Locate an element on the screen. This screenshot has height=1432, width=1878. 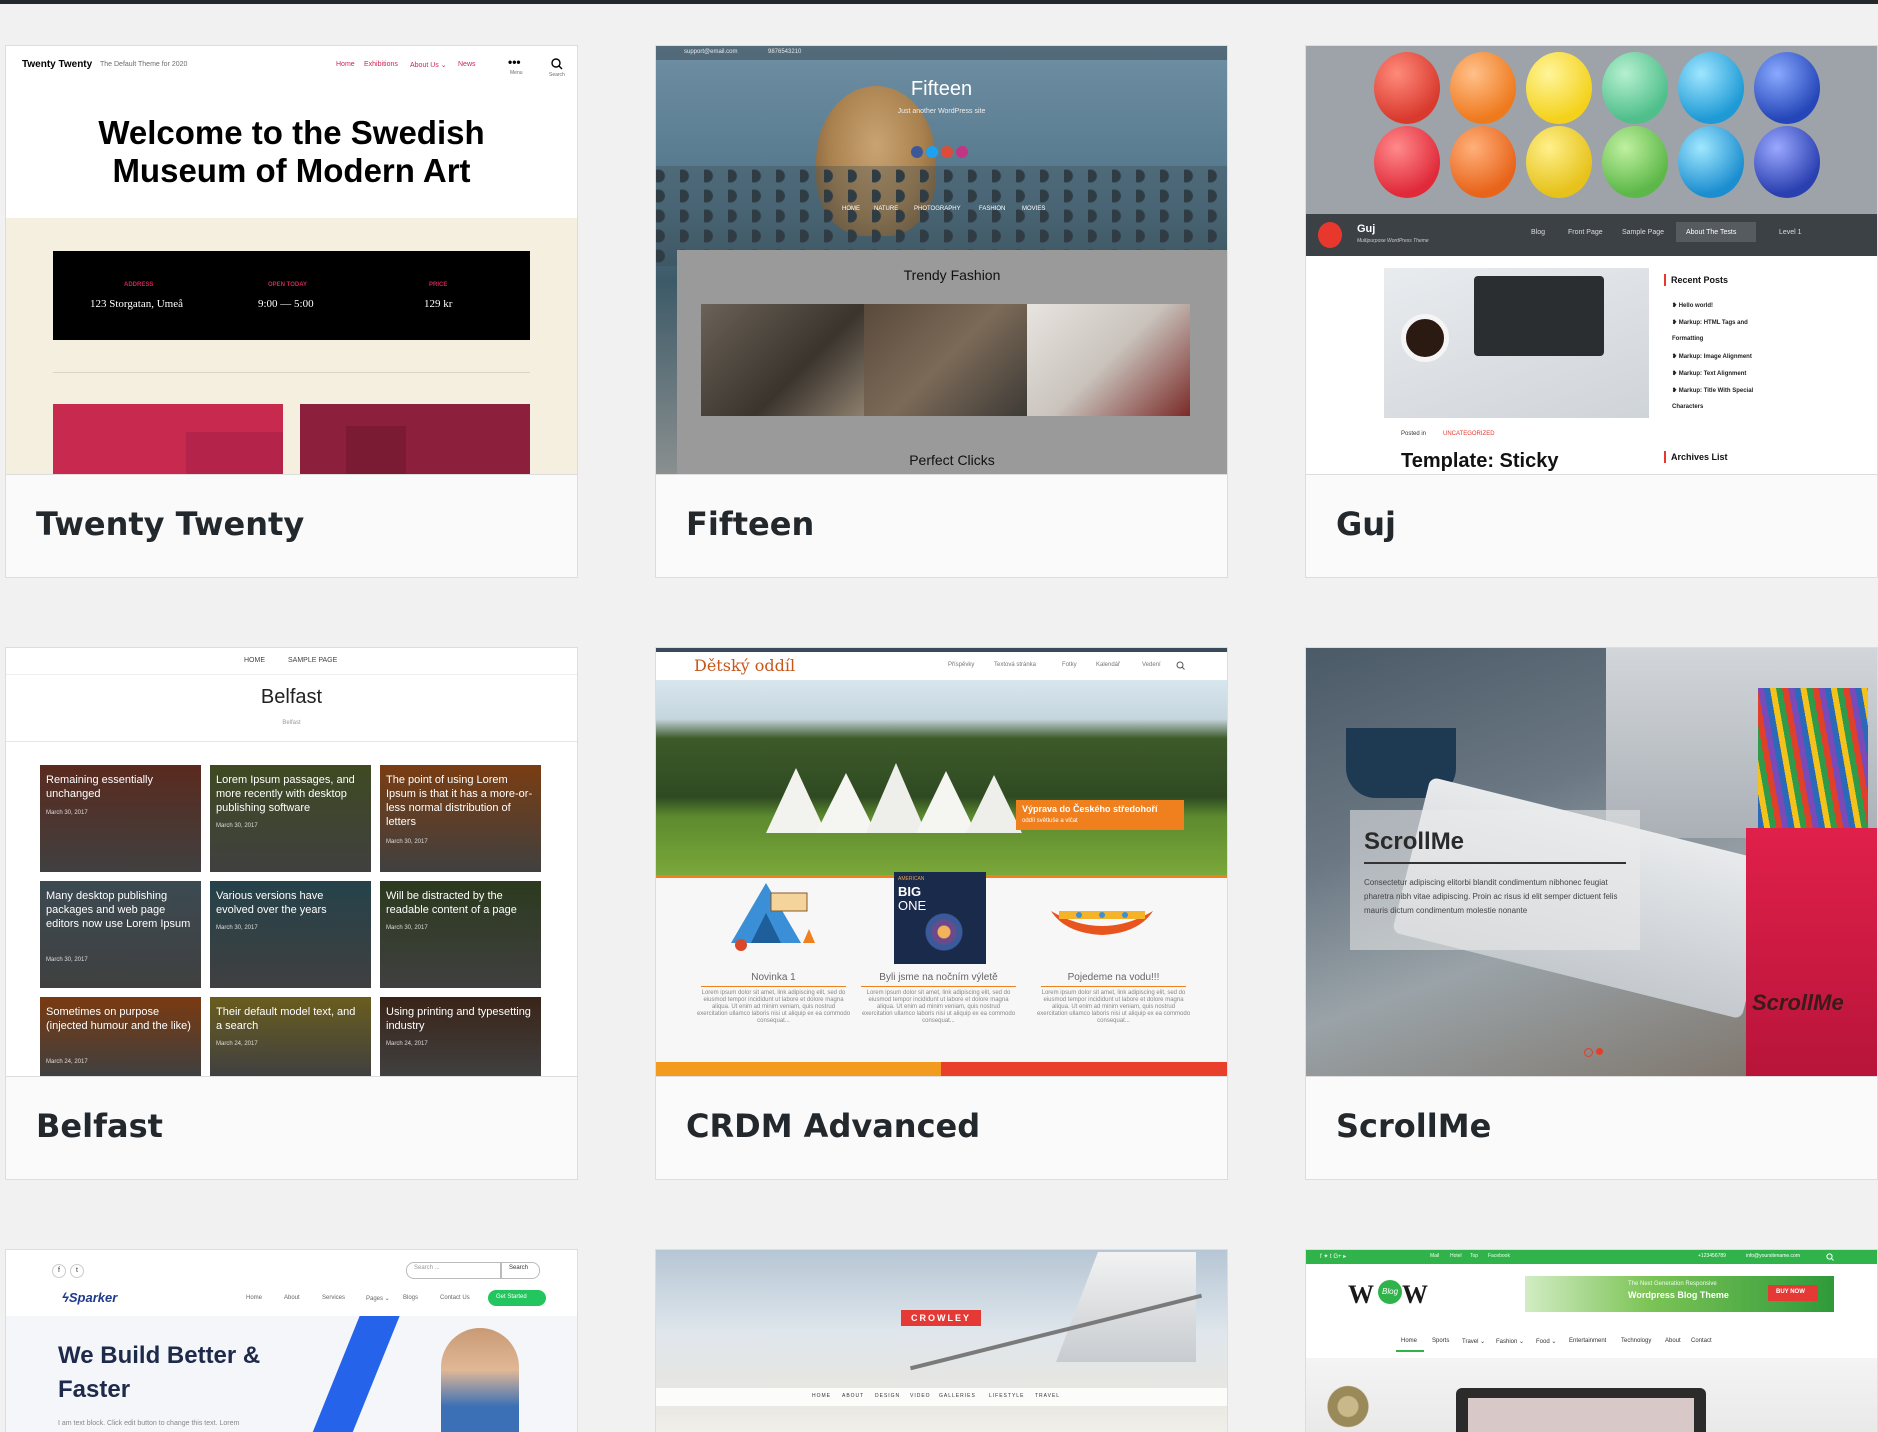
theme-name-bar: ScrollMe is located at coordinates (1591, 1127).